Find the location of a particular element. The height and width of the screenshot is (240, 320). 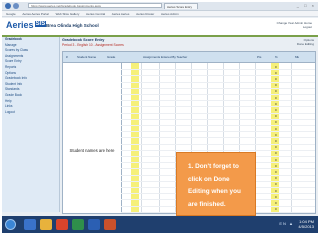

clock-date: 4/5/2013 is located at coordinates (306, 226).